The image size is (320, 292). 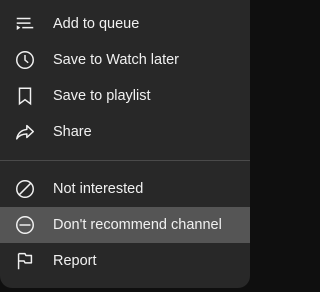 I want to click on menu-item-save-to-playlist: Save to playlist, so click(x=125, y=96).